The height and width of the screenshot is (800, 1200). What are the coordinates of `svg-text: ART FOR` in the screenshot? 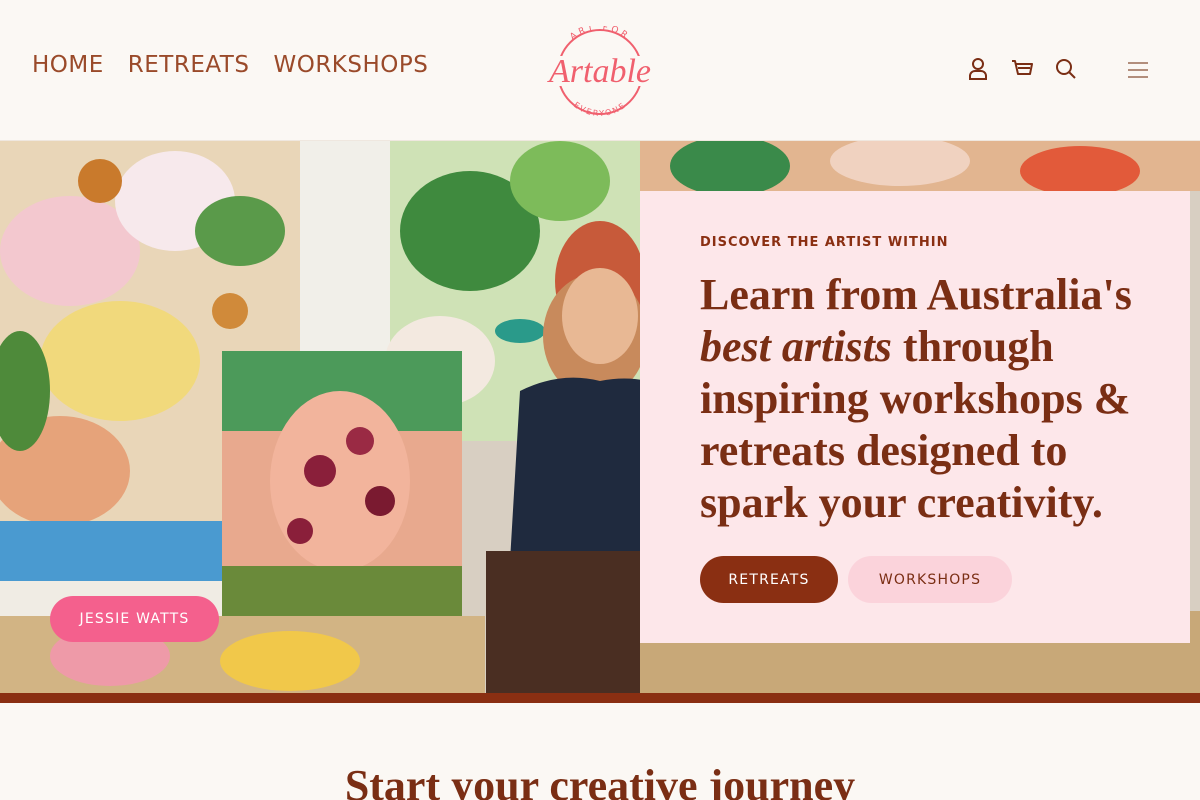 It's located at (599, 34).